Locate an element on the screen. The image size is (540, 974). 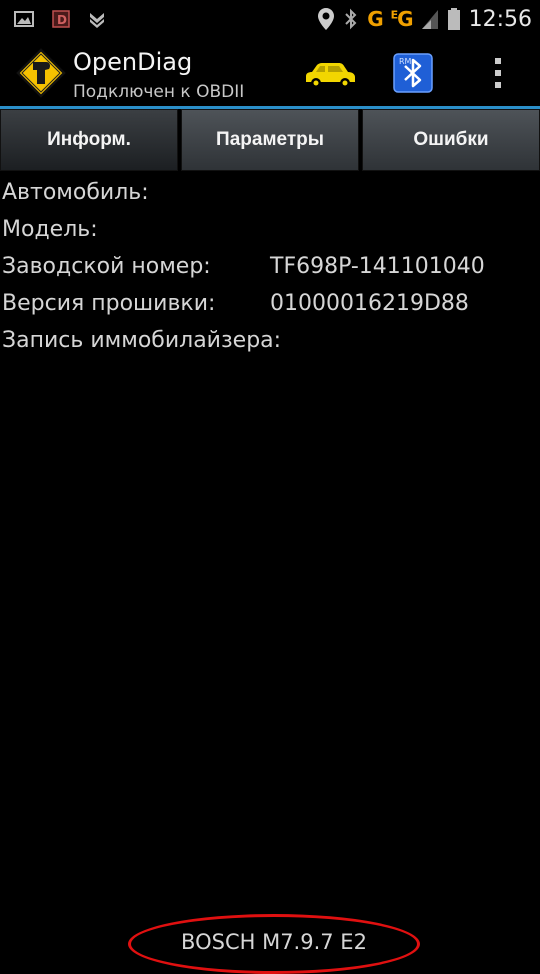
ecu-highlight: BOSCH M7.9.7 E2 is located at coordinates (274, 944).